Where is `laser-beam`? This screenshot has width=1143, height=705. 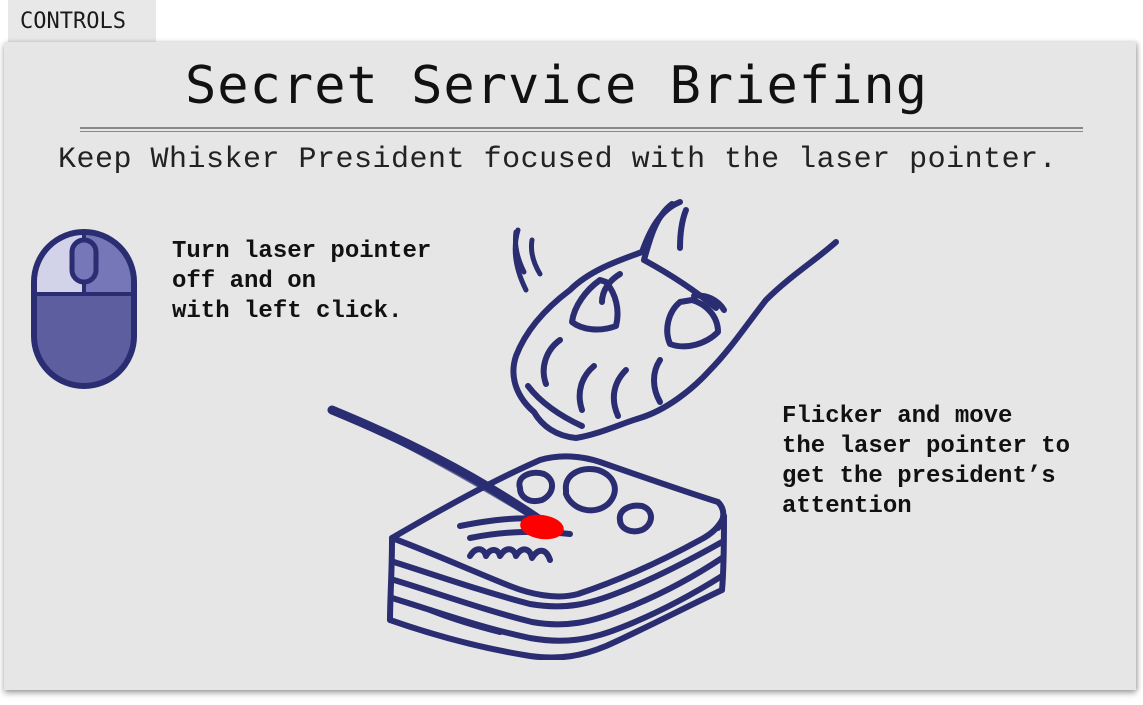
laser-beam is located at coordinates (436, 465).